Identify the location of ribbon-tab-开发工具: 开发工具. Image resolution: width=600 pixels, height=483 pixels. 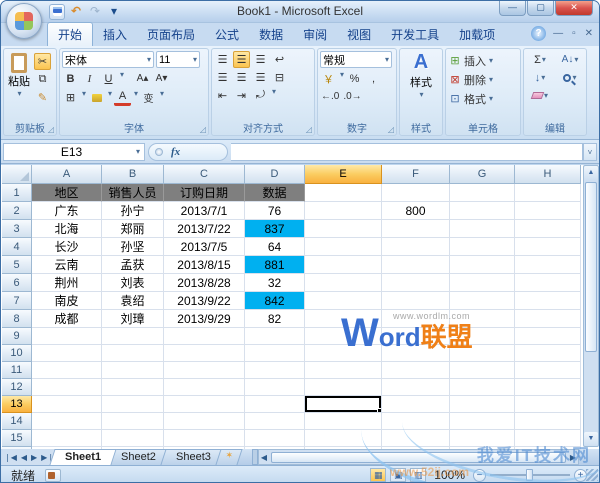
(415, 34).